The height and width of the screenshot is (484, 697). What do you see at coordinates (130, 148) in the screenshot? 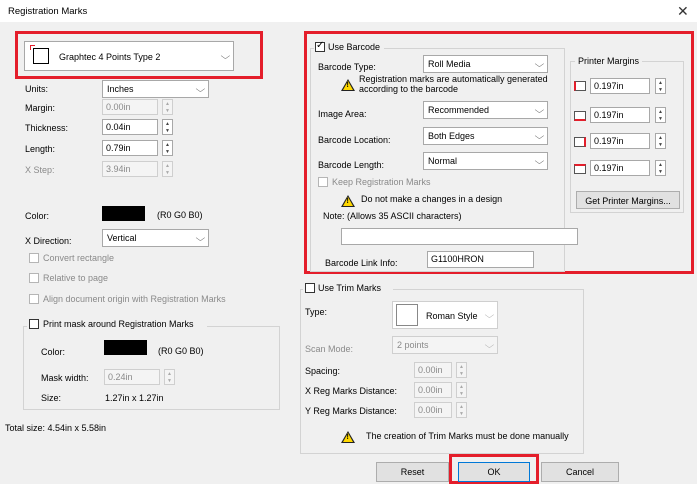
I see `length-input: 0.79in` at bounding box center [130, 148].